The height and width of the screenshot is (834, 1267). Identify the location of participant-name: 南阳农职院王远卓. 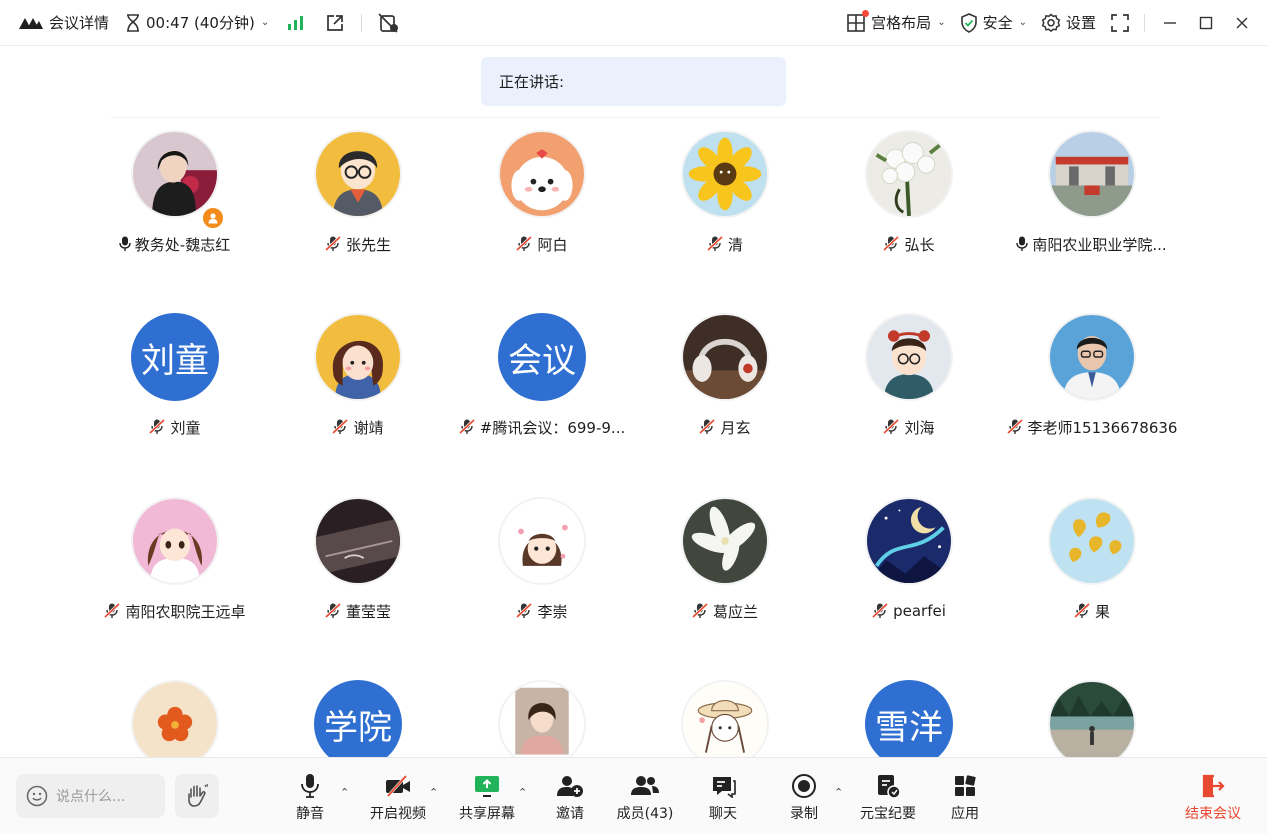
(174, 611).